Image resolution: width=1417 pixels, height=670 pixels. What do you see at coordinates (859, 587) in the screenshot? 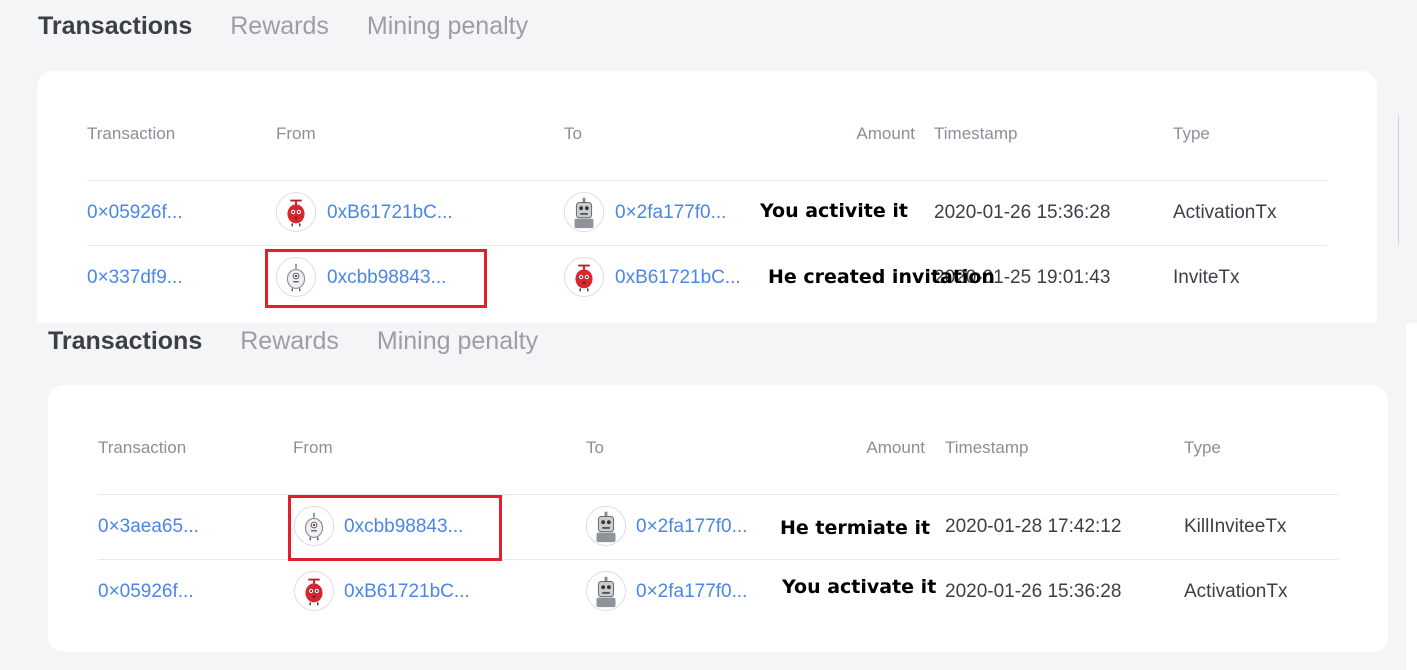
I see `annotation-note: You activate it` at bounding box center [859, 587].